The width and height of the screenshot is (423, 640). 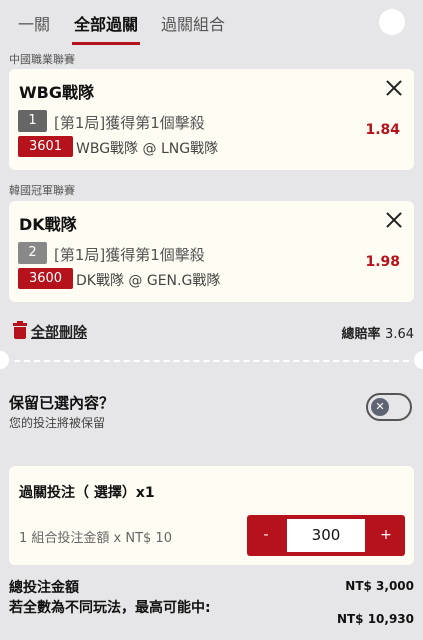 What do you see at coordinates (147, 149) in the screenshot?
I see `match-name: WBG戰隊 @ LNG戰隊` at bounding box center [147, 149].